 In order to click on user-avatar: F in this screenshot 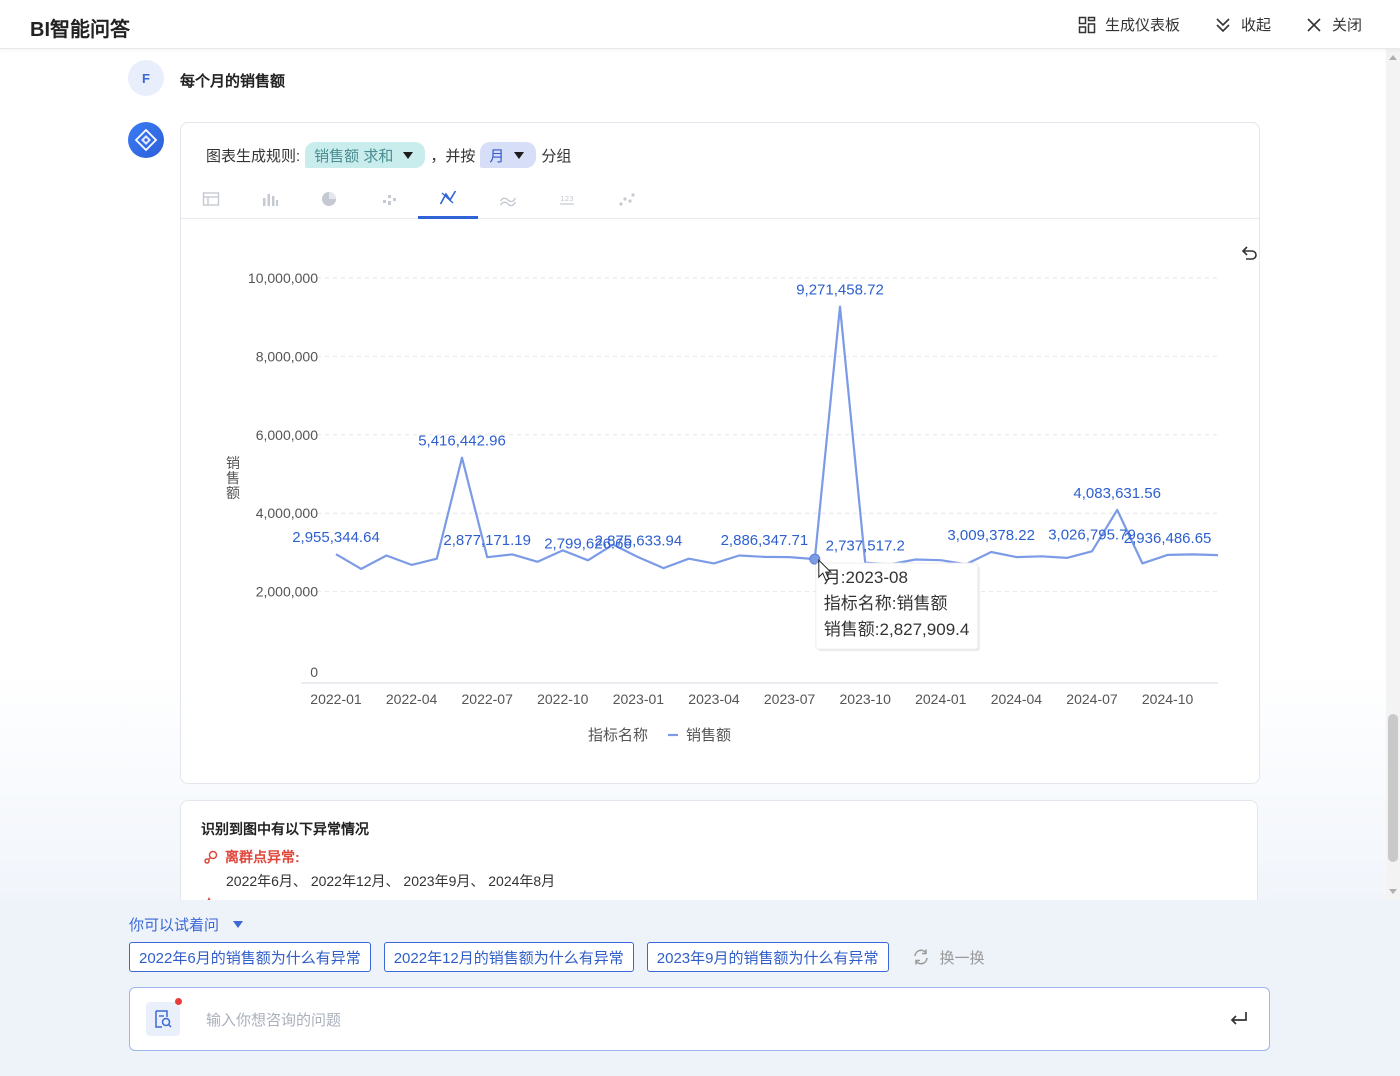, I will do `click(146, 78)`.